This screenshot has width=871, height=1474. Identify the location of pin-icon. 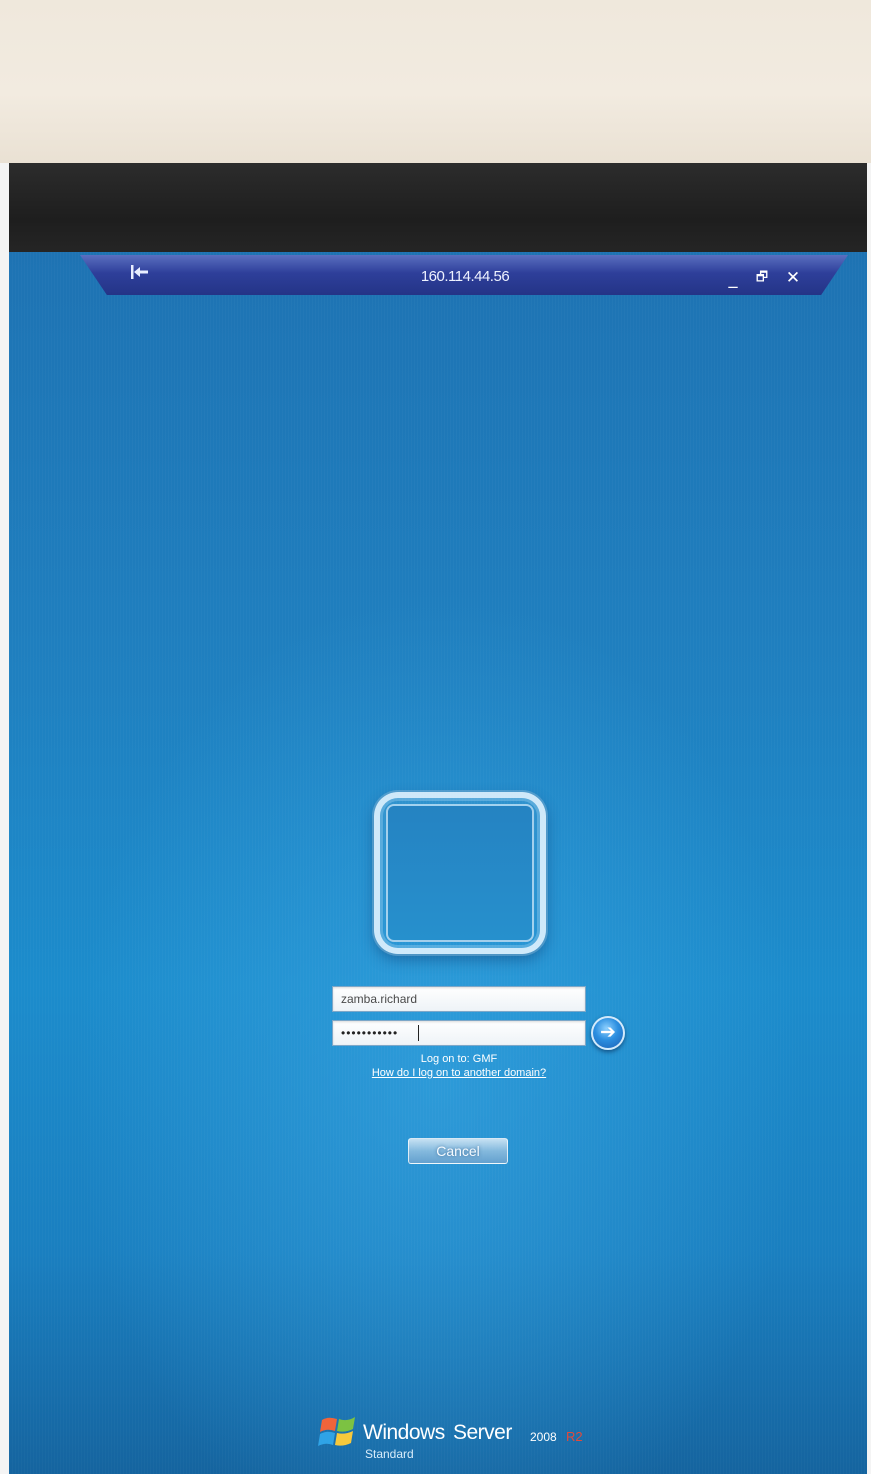
(139, 272).